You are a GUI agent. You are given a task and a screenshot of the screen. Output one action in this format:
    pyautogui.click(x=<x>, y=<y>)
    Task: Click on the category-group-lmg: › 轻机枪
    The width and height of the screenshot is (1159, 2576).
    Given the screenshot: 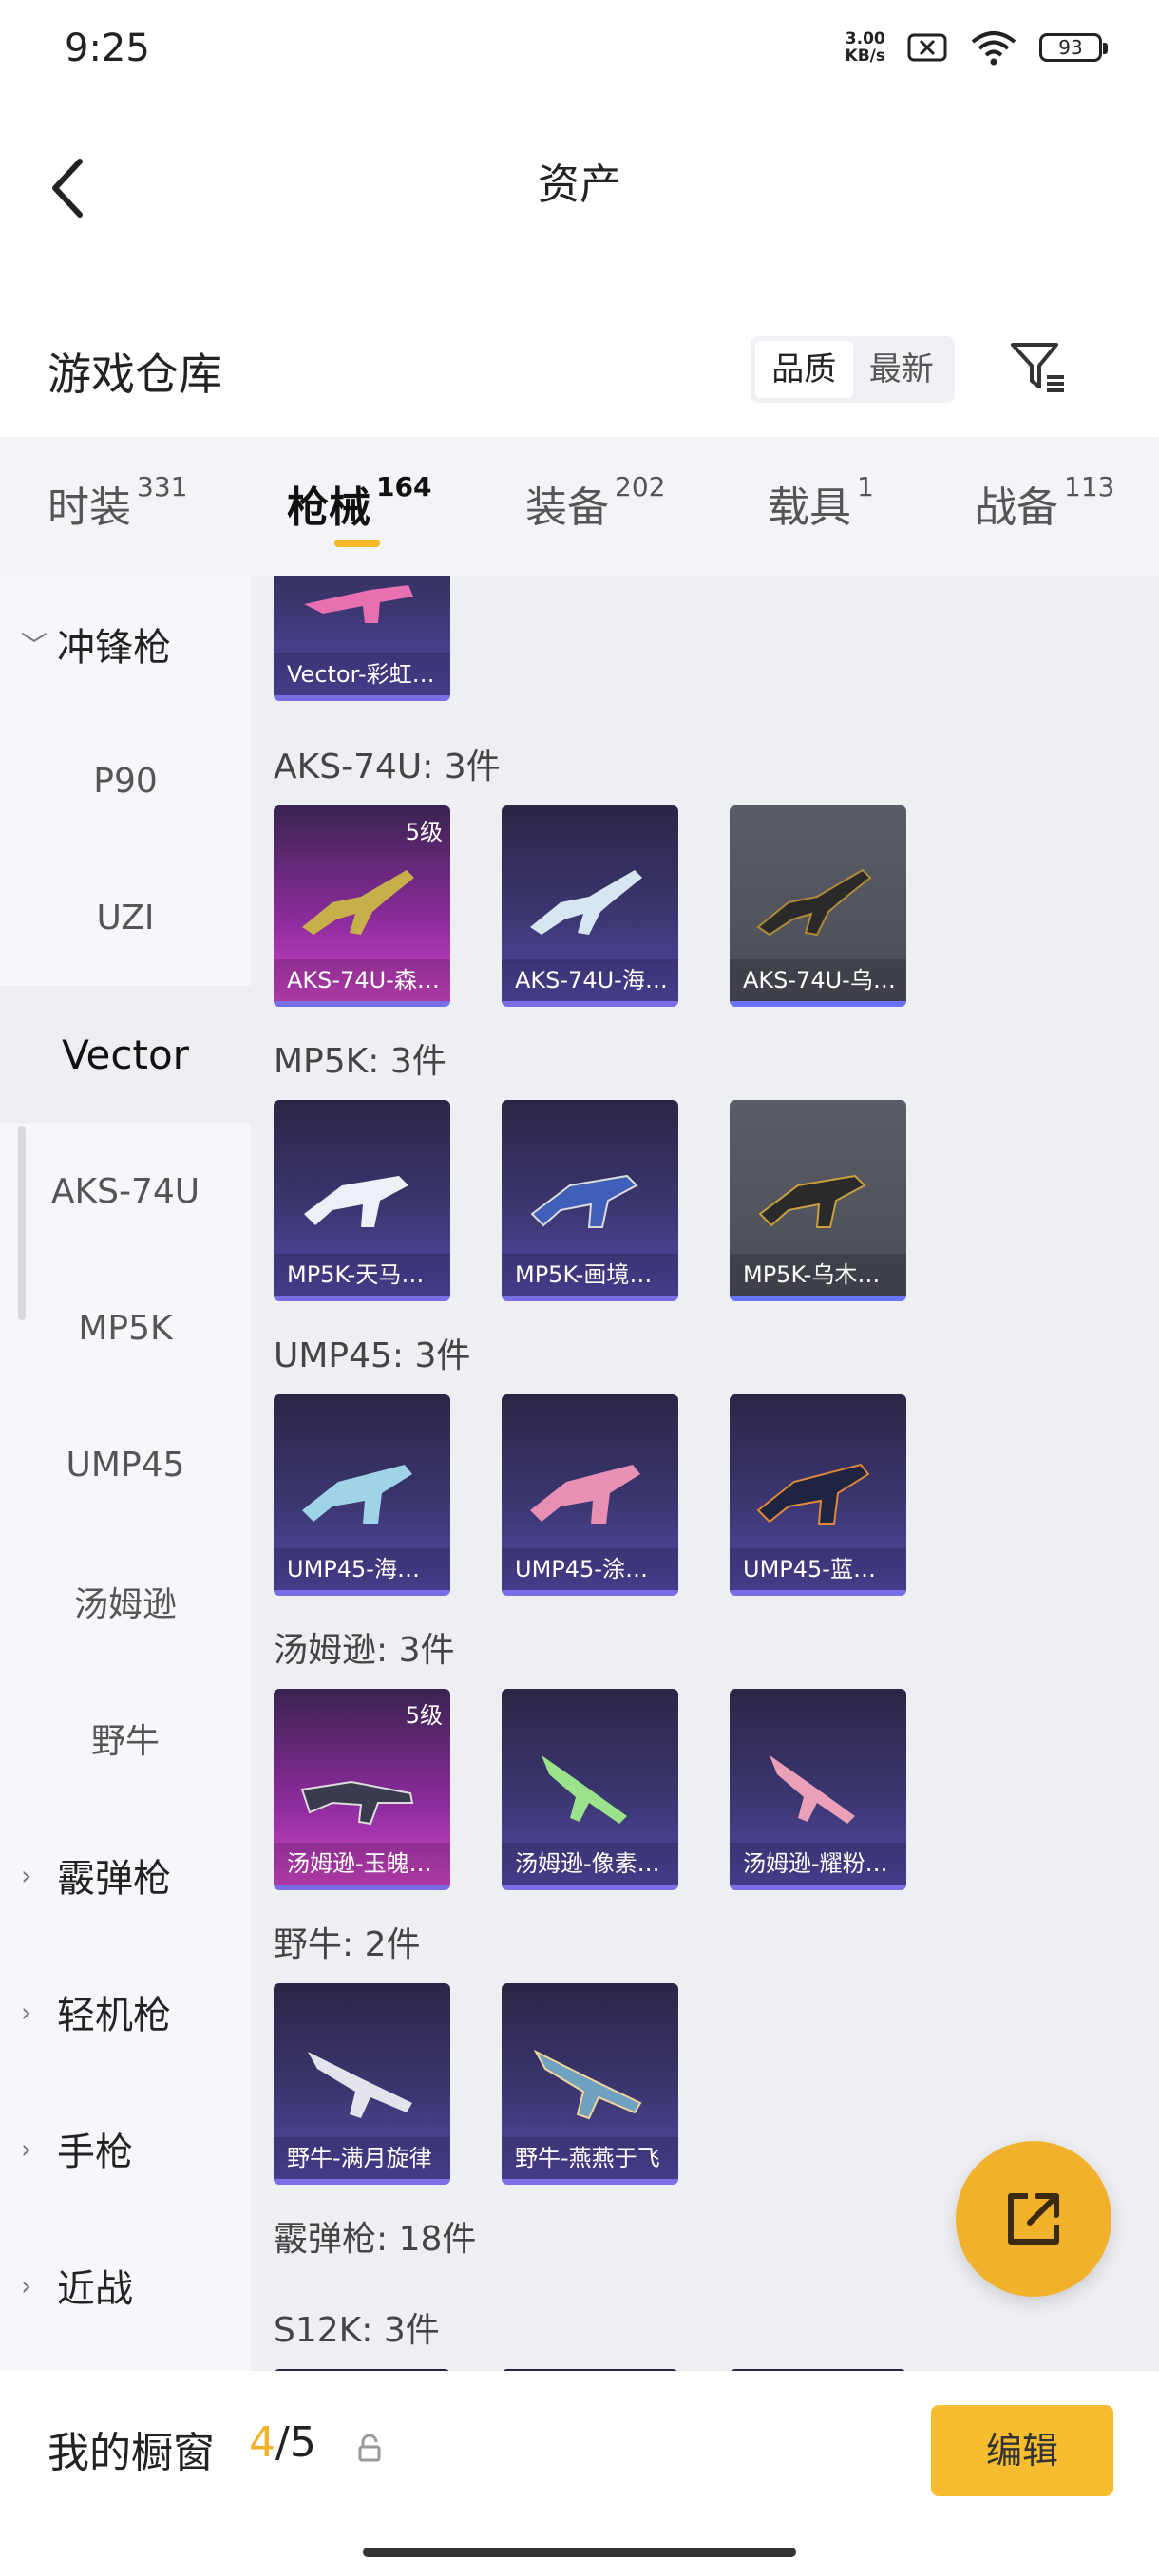 What is the action you would take?
    pyautogui.click(x=125, y=2012)
    